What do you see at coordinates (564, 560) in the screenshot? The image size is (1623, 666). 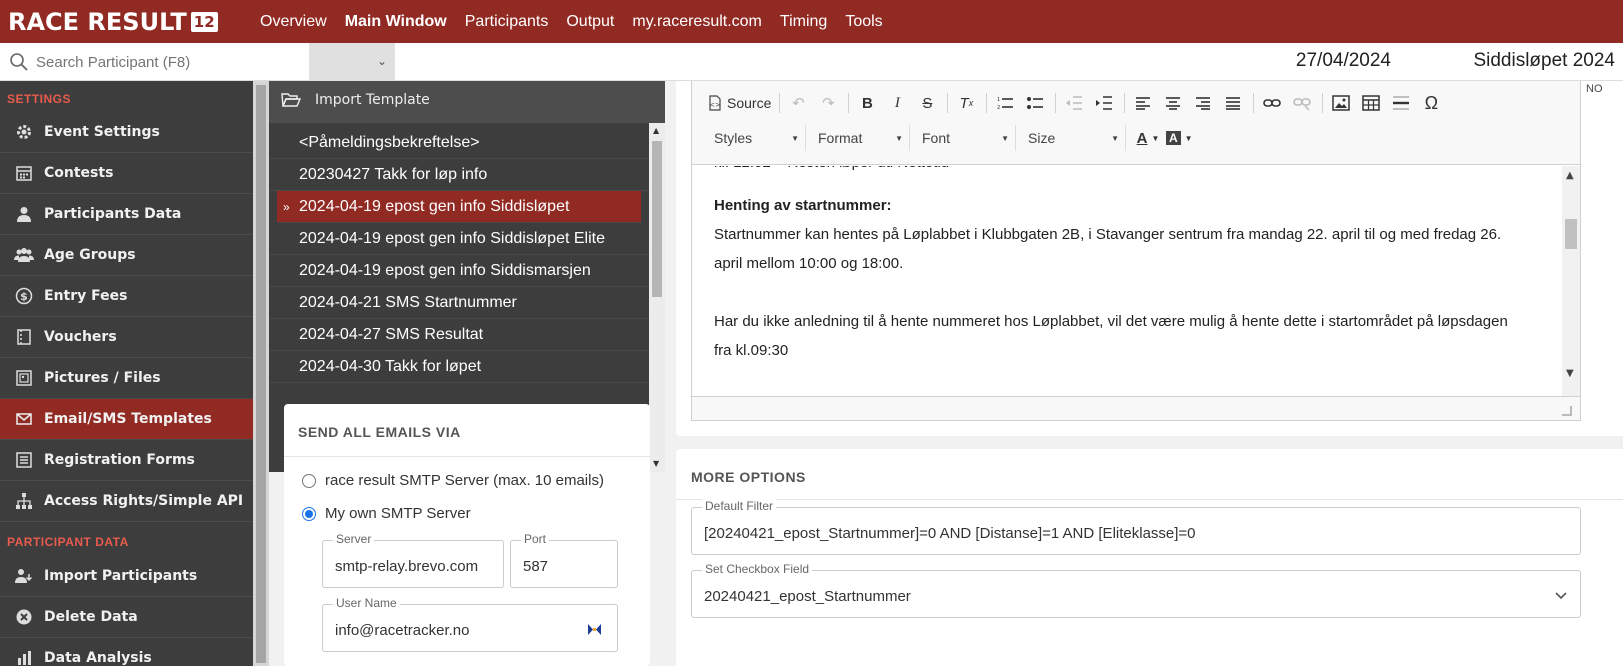 I see `port-field: Port 587` at bounding box center [564, 560].